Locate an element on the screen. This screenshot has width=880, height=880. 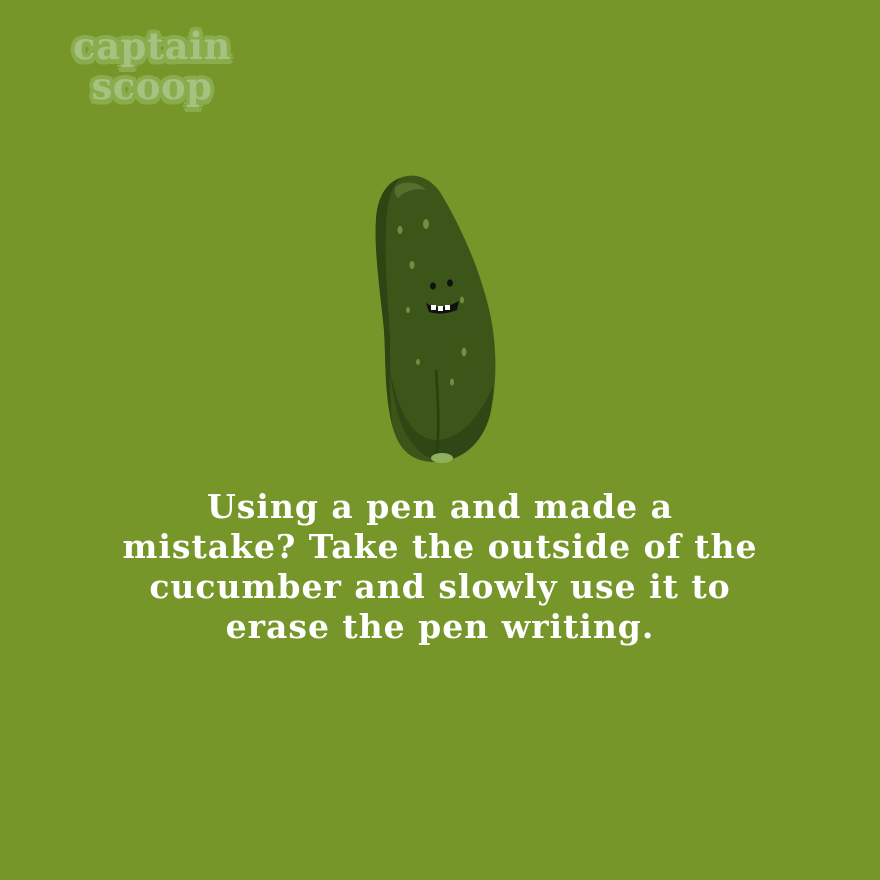
brand-logo-line-1: captain is located at coordinates (152, 46).